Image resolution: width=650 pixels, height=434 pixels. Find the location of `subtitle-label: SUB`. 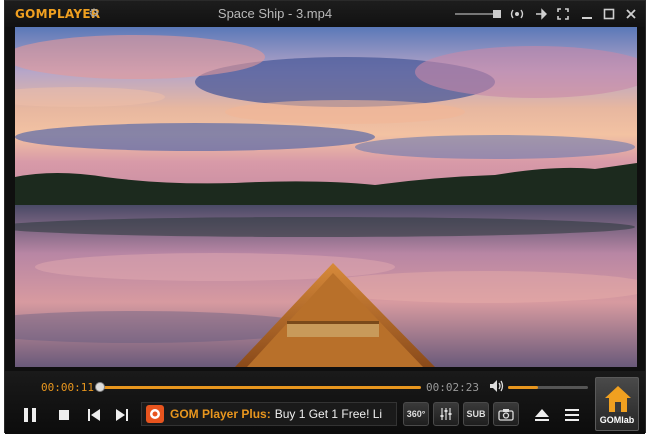

subtitle-label: SUB is located at coordinates (476, 414).